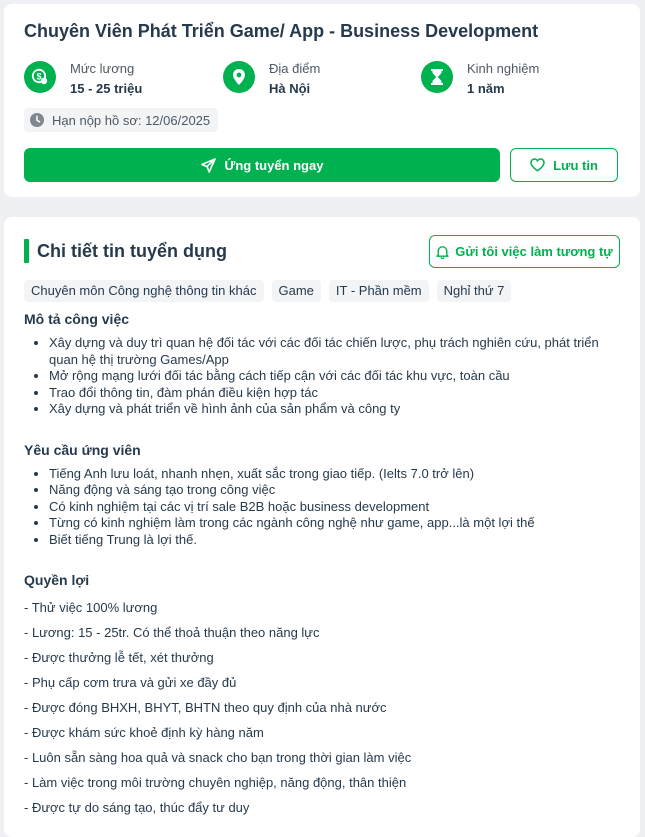 Image resolution: width=645 pixels, height=837 pixels. Describe the element at coordinates (336, 490) in the screenshot. I see `list-item: Năng động và sáng tạo trong công việc` at that location.